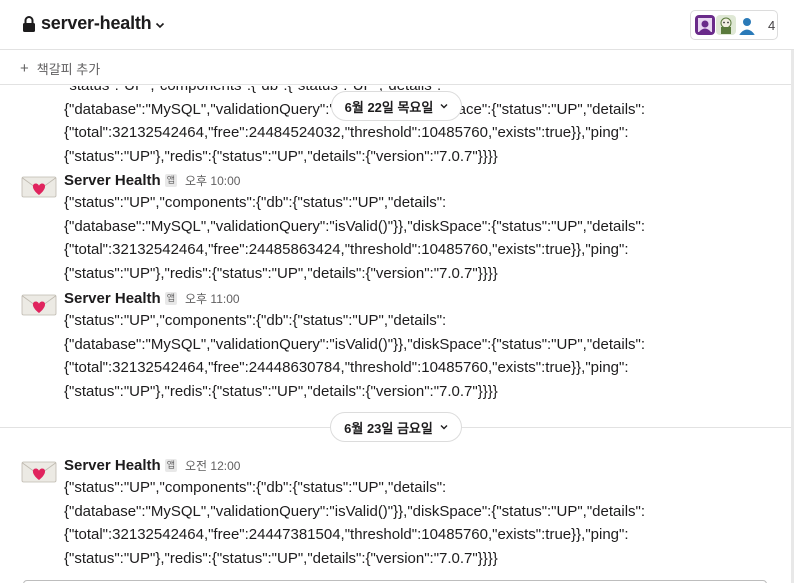 This screenshot has height=583, width=794. I want to click on avatar-purple-icon, so click(705, 25).